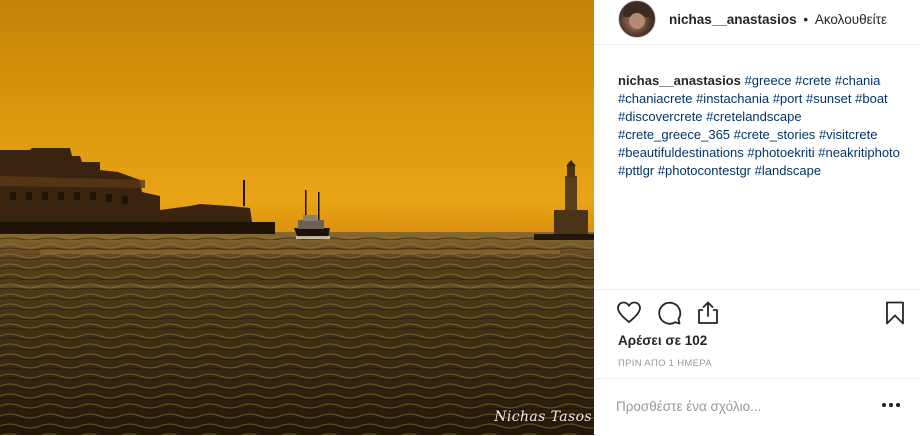  I want to click on hashtag-link: #chania, so click(858, 80).